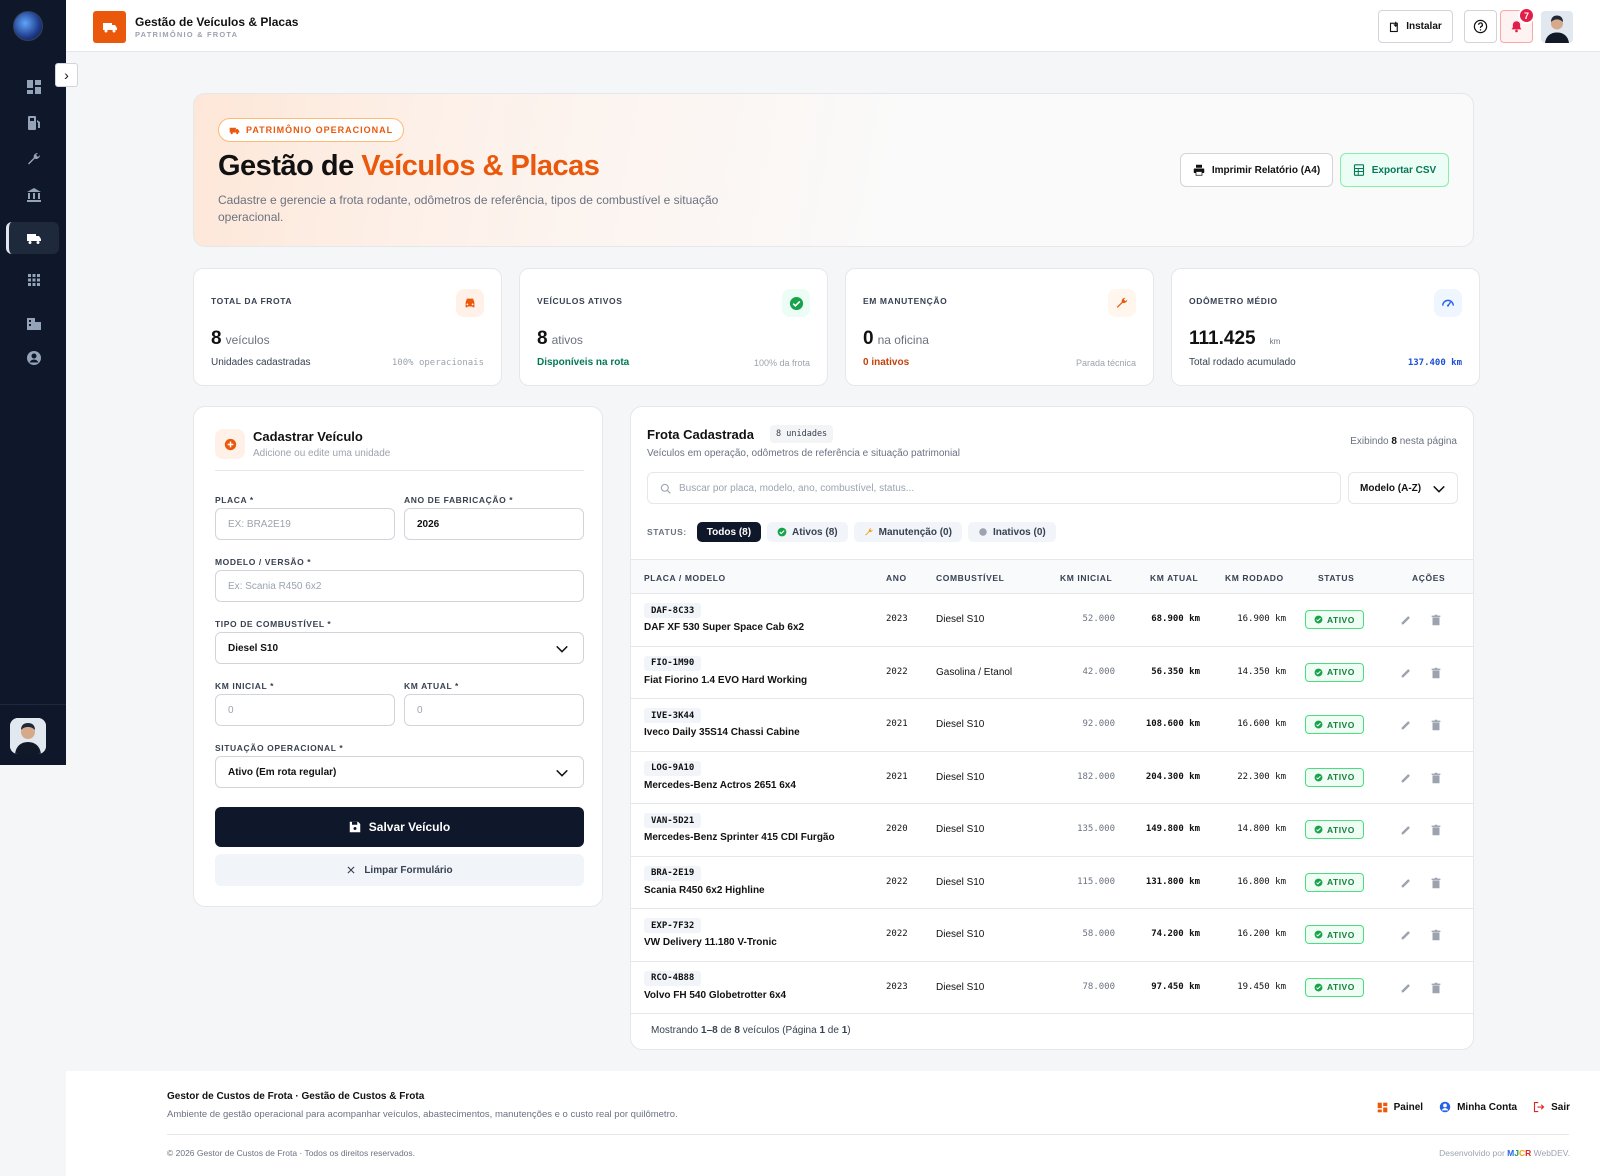 This screenshot has width=1600, height=1176. Describe the element at coordinates (351, 870) in the screenshot. I see `close-icon` at that location.